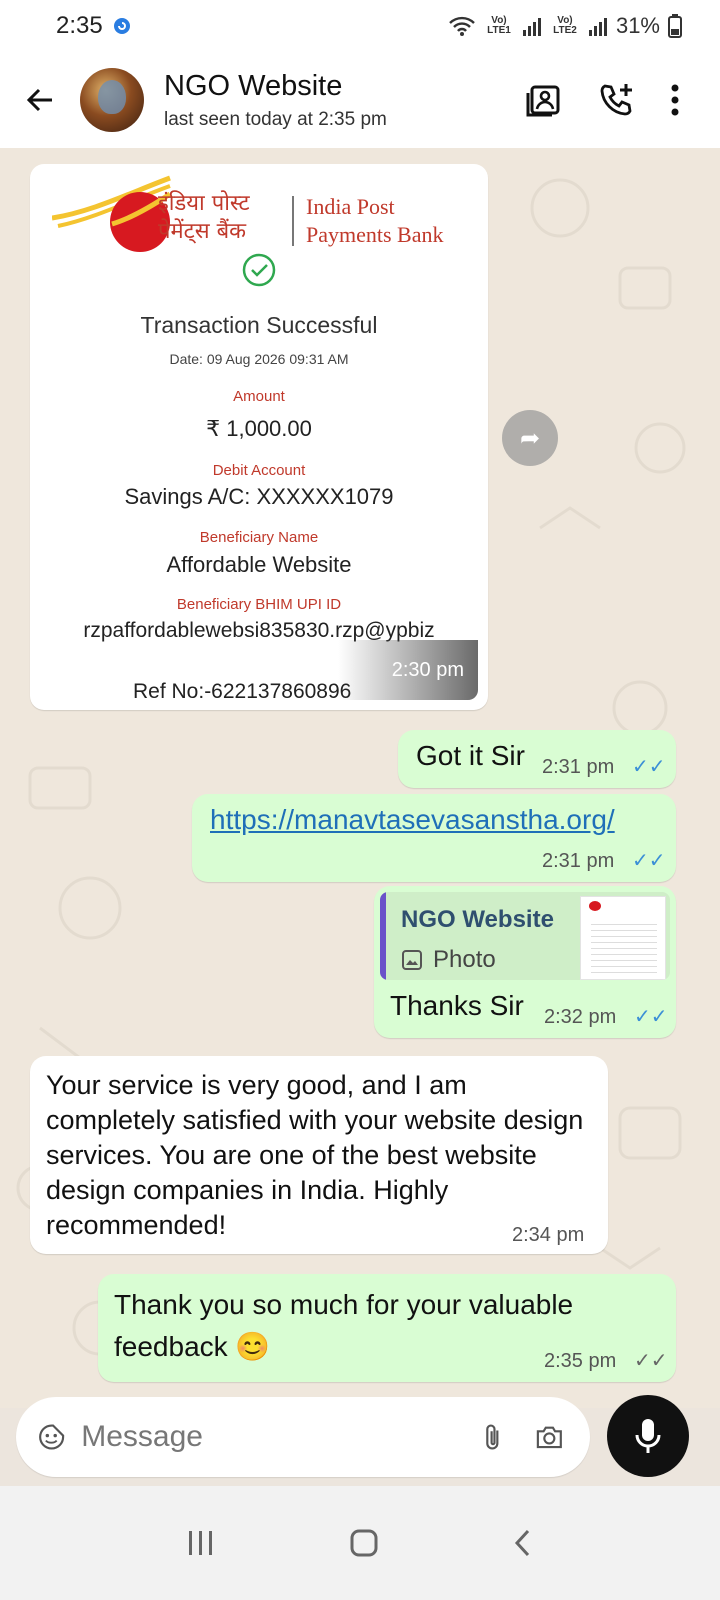 Image resolution: width=720 pixels, height=1600 pixels. What do you see at coordinates (259, 604) in the screenshot?
I see `upi-id-label: Beneficiary BHIM UPI ID` at bounding box center [259, 604].